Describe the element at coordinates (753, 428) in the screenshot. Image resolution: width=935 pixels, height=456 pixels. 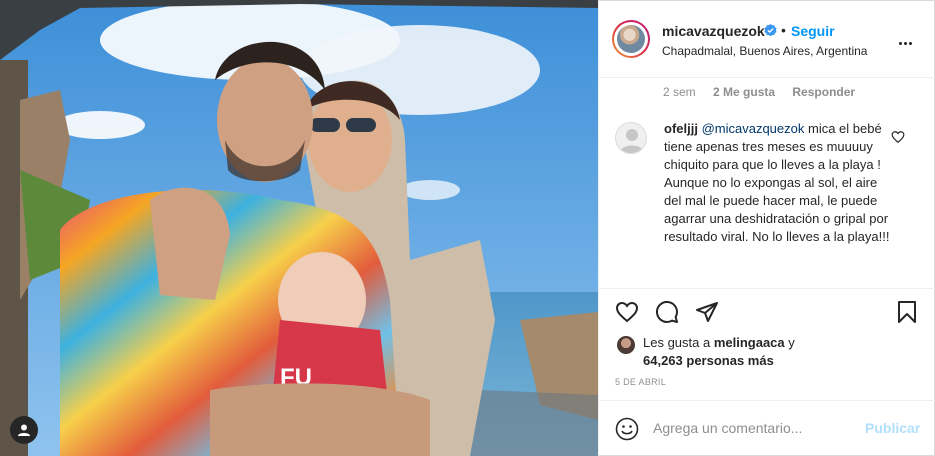
I see `comment-input` at that location.